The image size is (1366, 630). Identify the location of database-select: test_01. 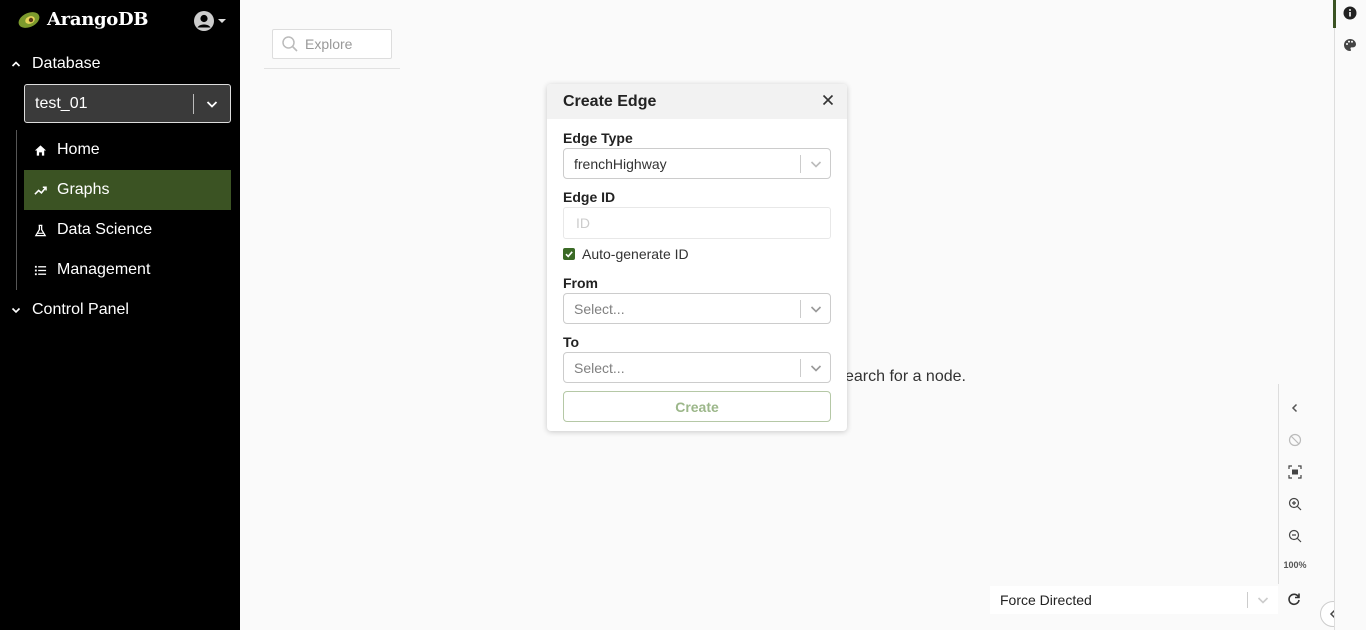
(127, 103).